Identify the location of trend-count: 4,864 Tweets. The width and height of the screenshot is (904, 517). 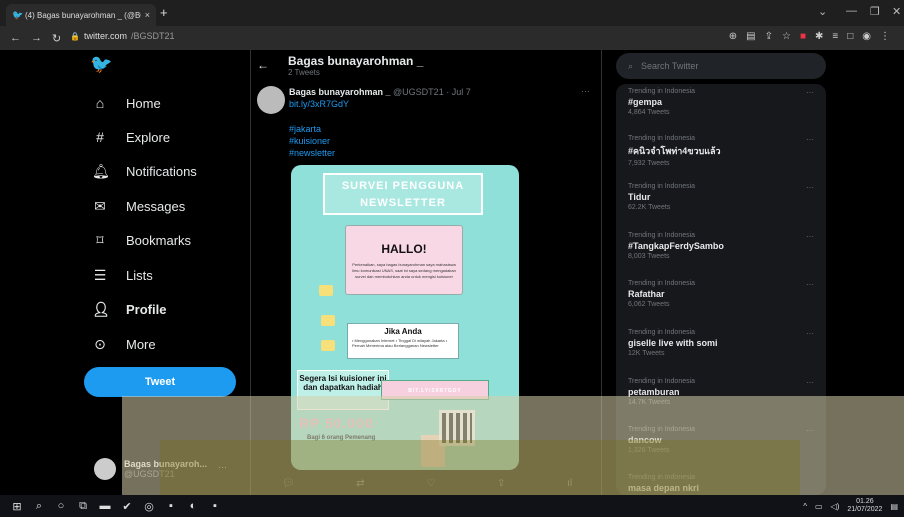
(649, 112).